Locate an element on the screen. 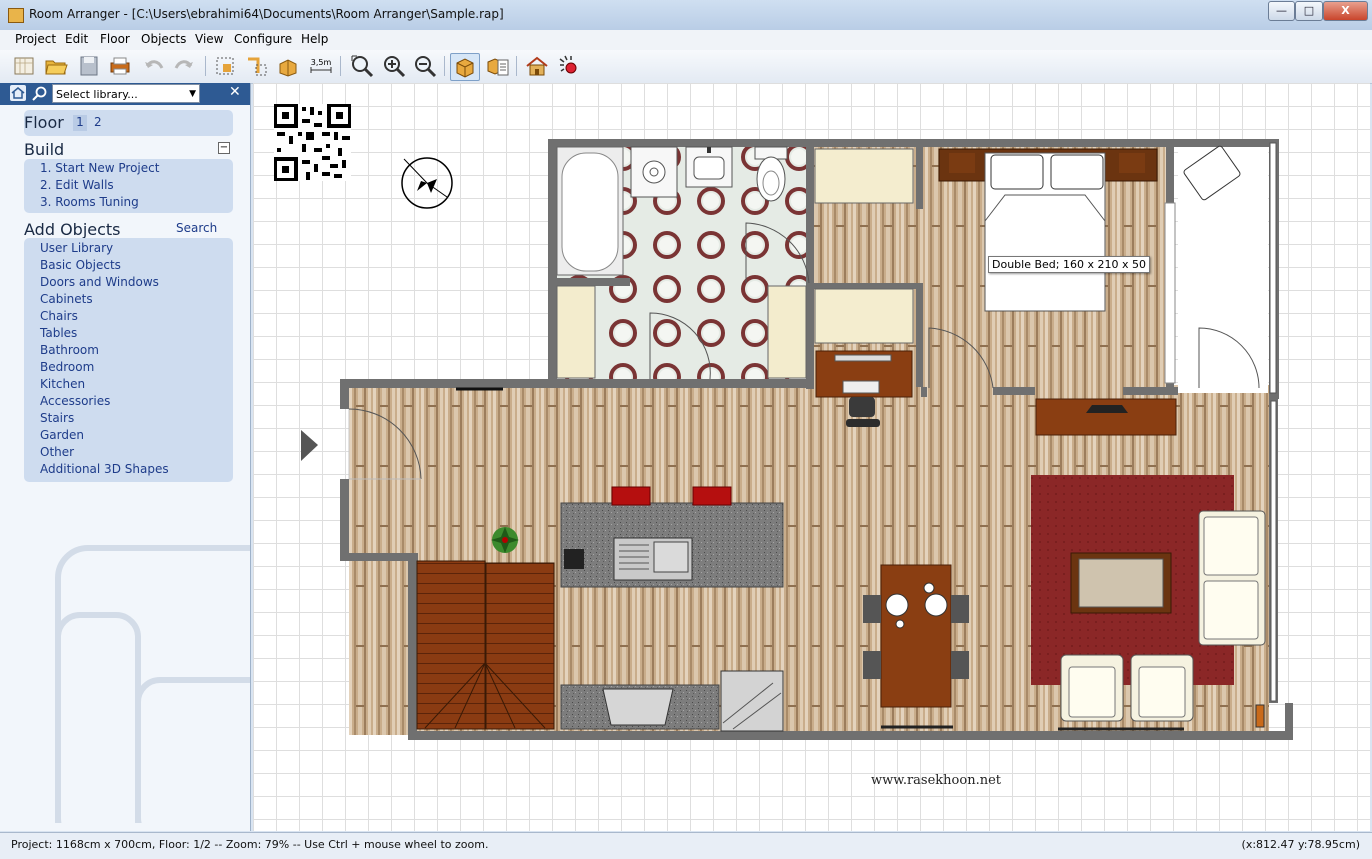 The width and height of the screenshot is (1372, 859). room-tool-icon is located at coordinates (225, 66).